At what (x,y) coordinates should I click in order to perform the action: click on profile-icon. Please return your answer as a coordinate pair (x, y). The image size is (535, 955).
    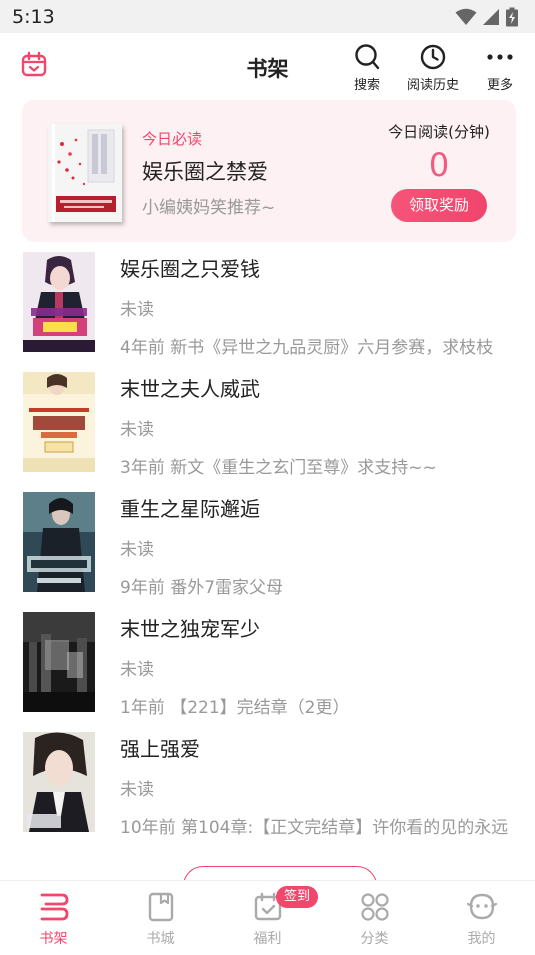
    Looking at the image, I should click on (481, 906).